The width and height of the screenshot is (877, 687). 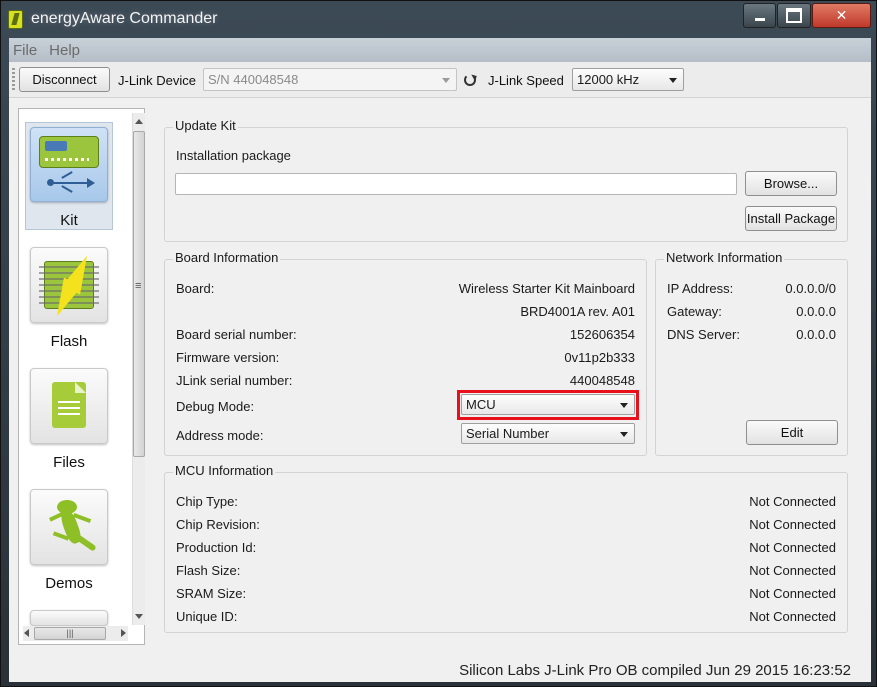 What do you see at coordinates (157, 80) in the screenshot?
I see `jlink-device-label: J-Link Device` at bounding box center [157, 80].